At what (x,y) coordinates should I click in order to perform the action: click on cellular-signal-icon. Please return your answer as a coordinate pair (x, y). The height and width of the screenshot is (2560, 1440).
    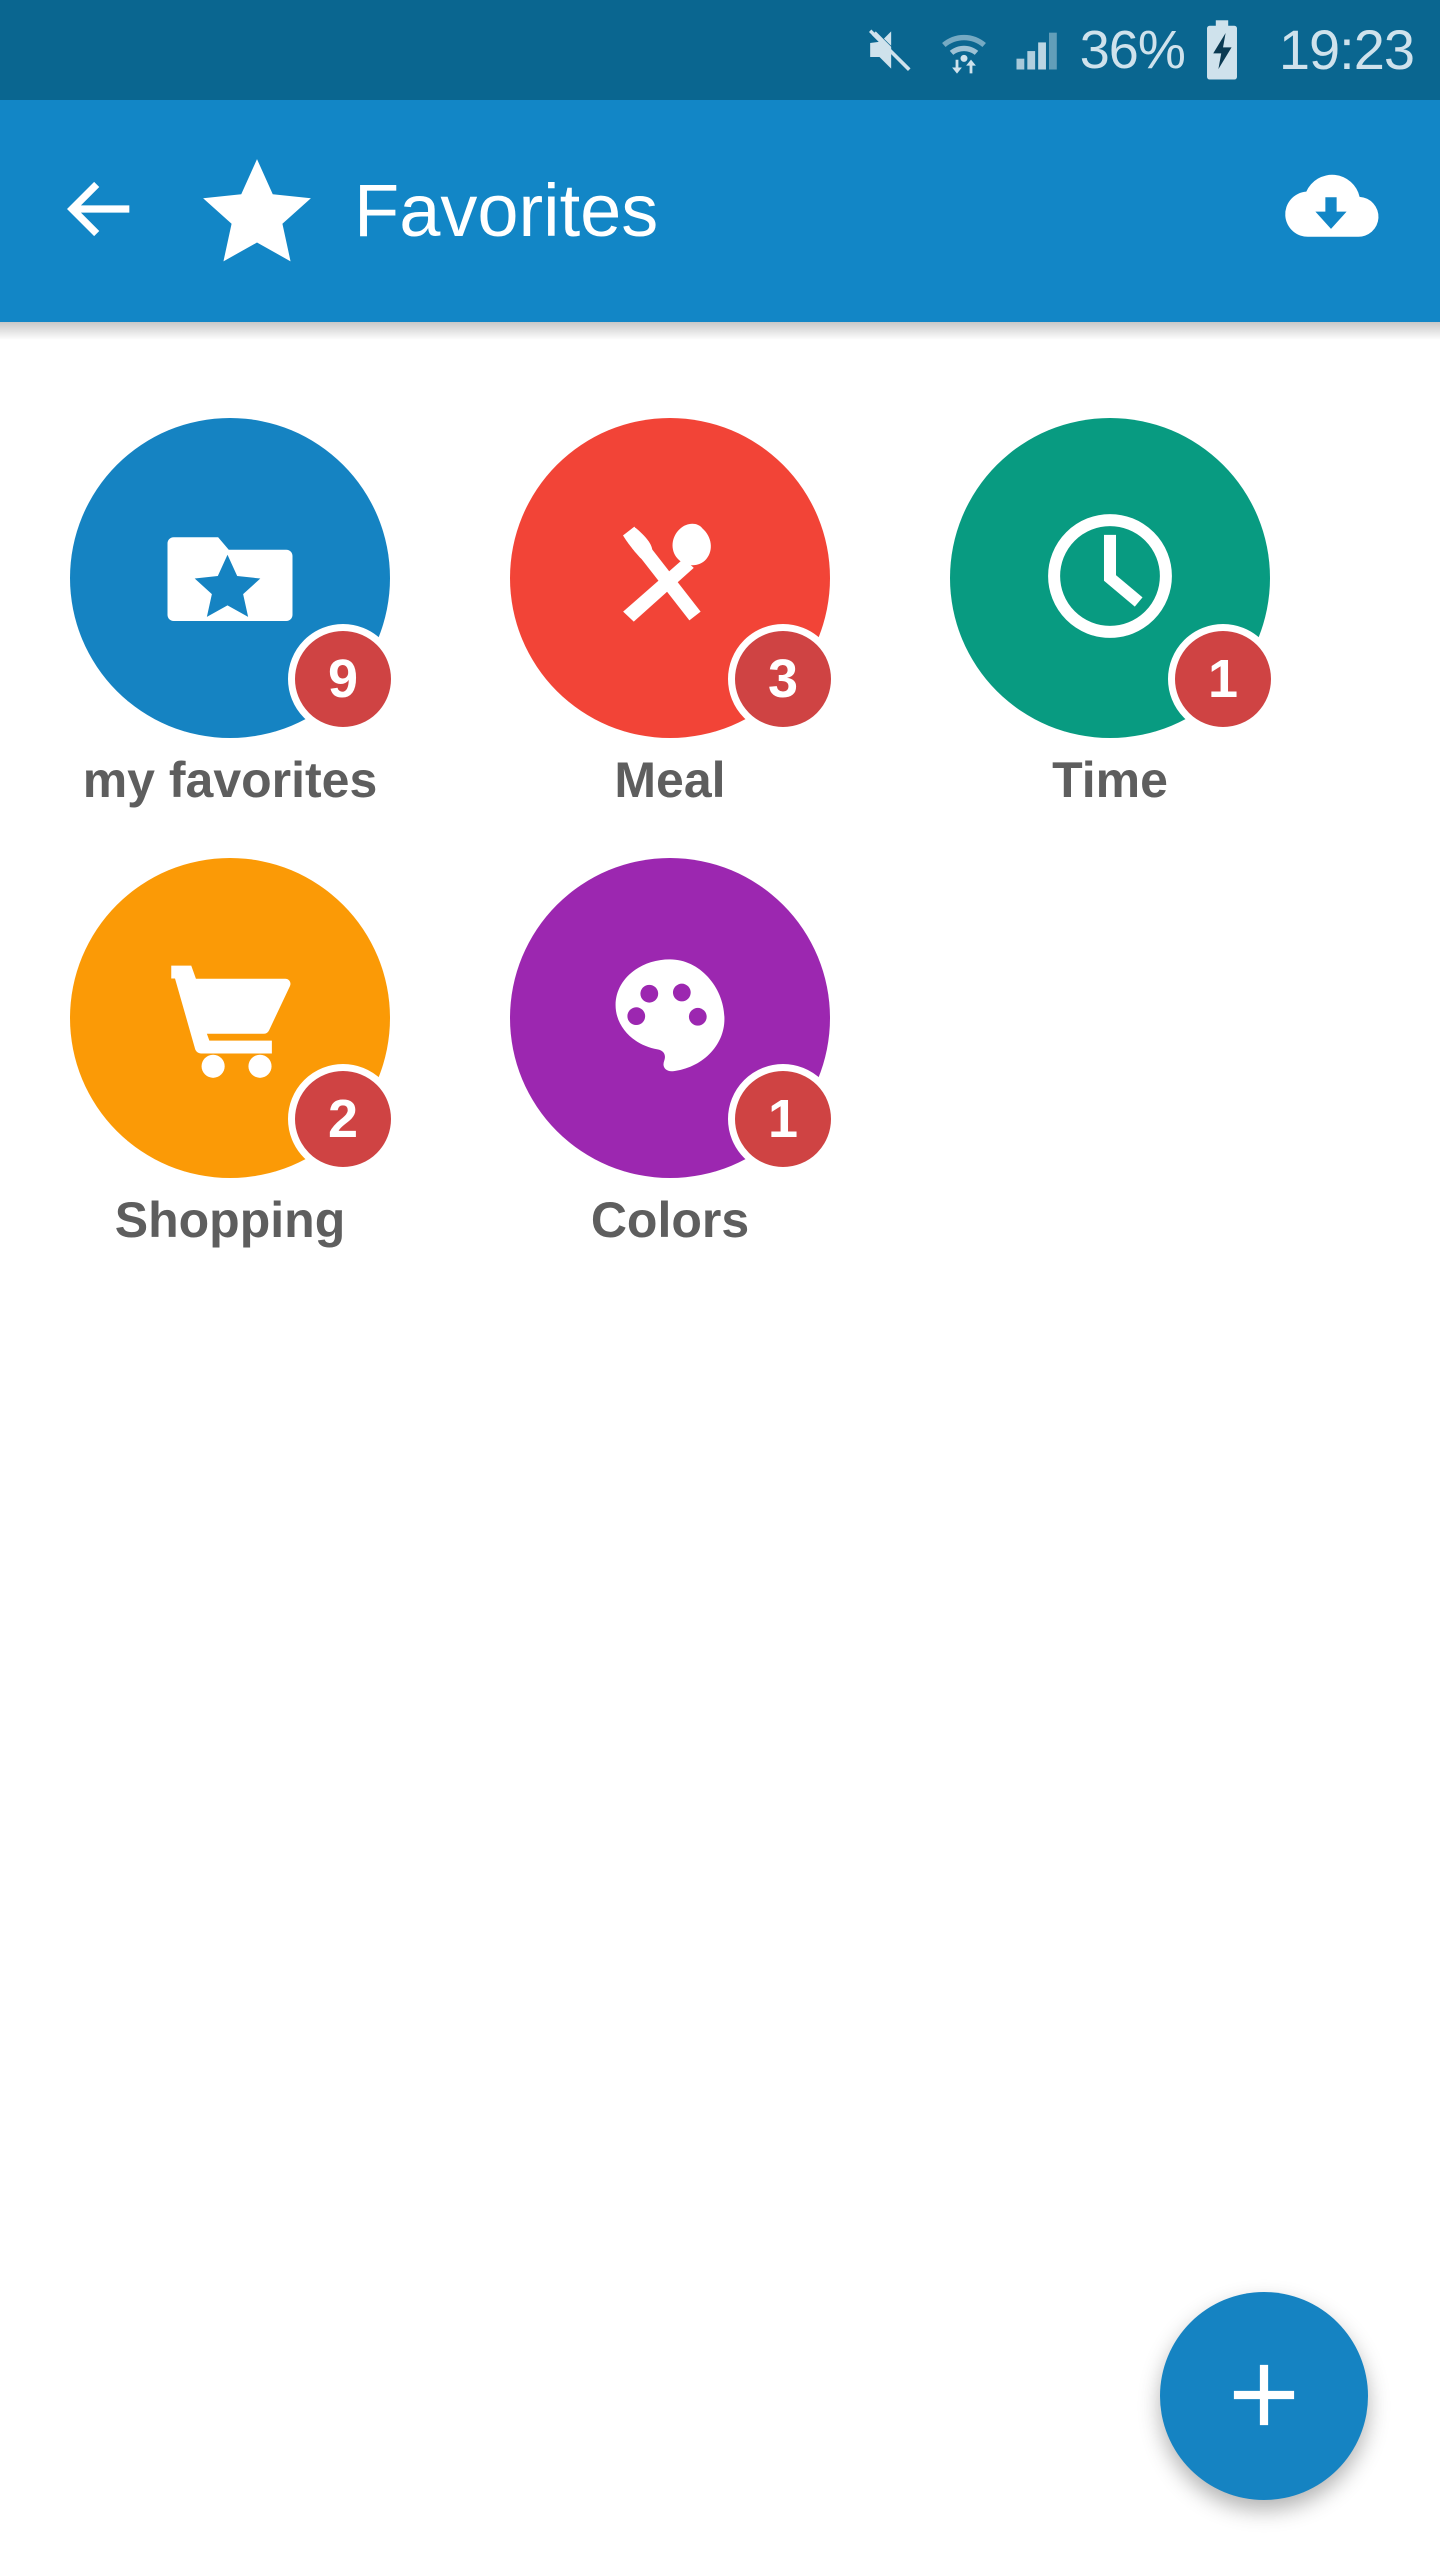
    Looking at the image, I should click on (1036, 50).